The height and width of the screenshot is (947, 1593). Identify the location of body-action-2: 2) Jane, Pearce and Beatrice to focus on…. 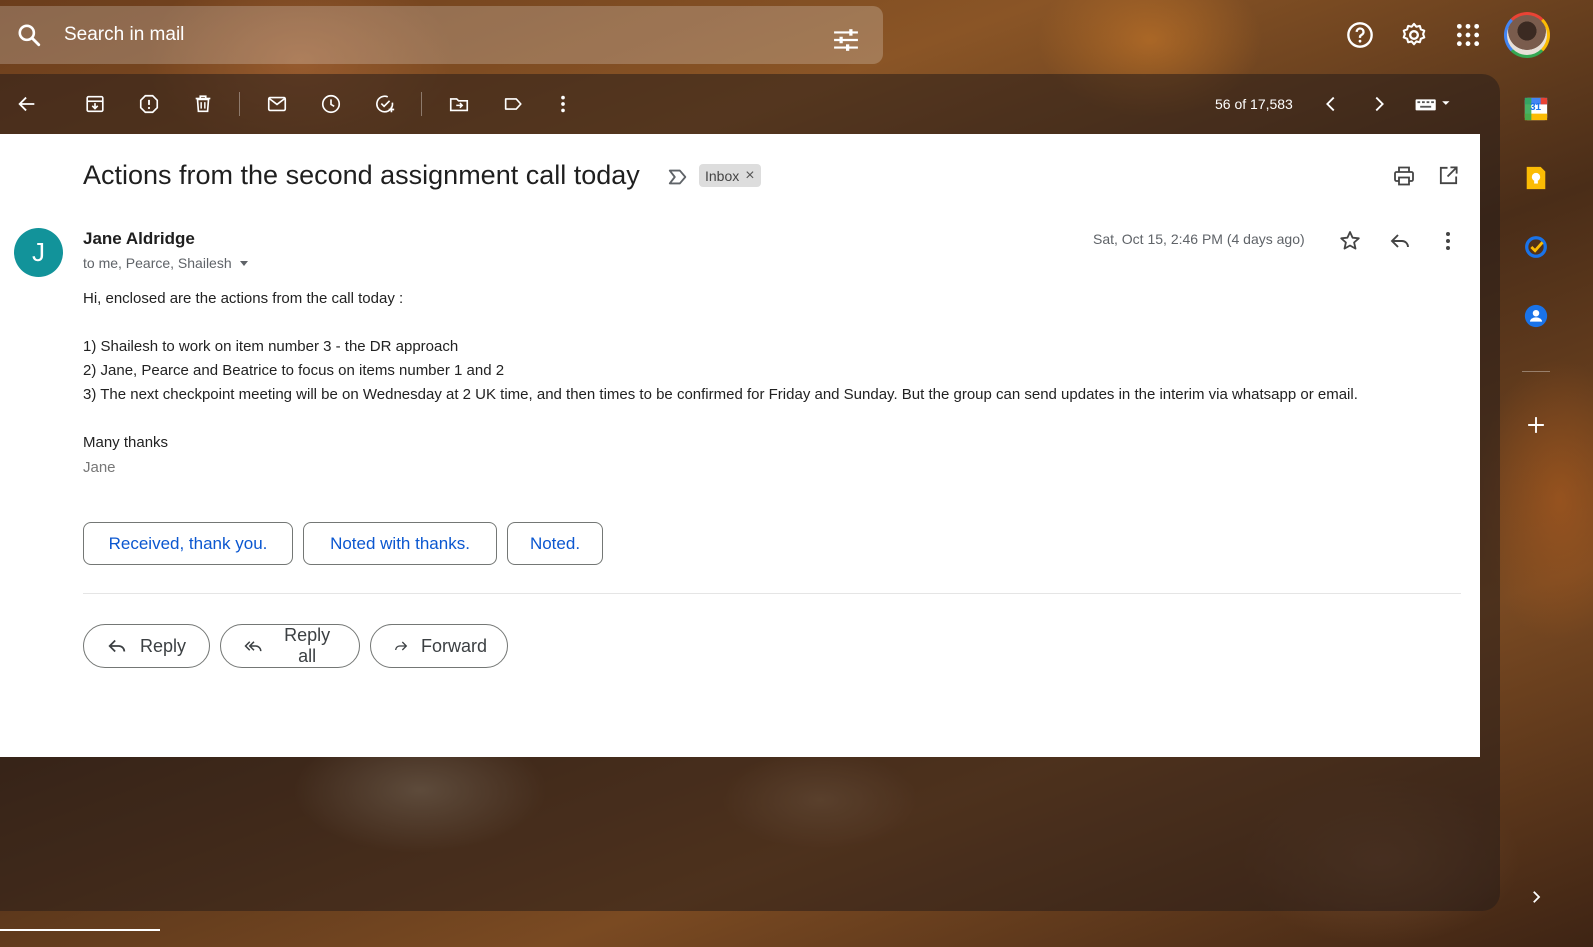
(294, 370).